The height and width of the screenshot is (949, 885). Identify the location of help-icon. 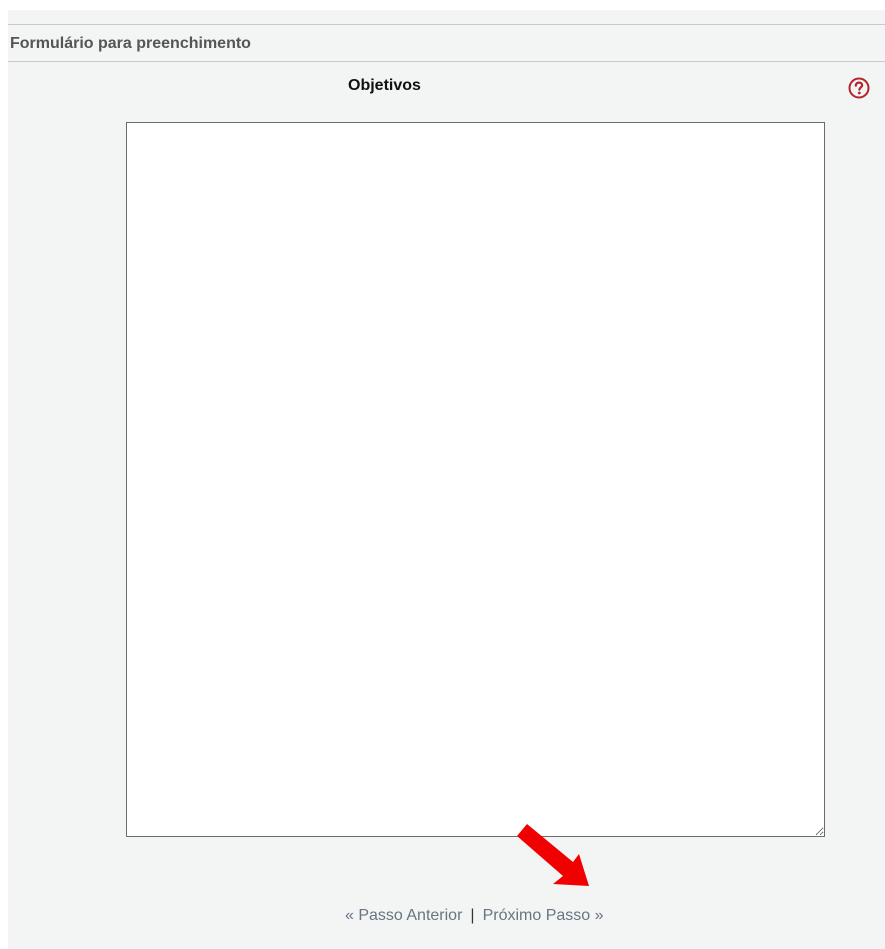
(859, 88).